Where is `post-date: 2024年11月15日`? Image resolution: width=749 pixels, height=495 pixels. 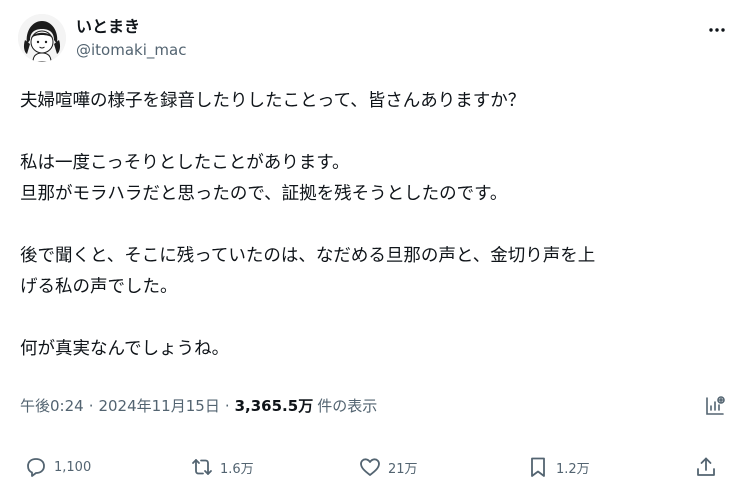 post-date: 2024年11月15日 is located at coordinates (158, 406).